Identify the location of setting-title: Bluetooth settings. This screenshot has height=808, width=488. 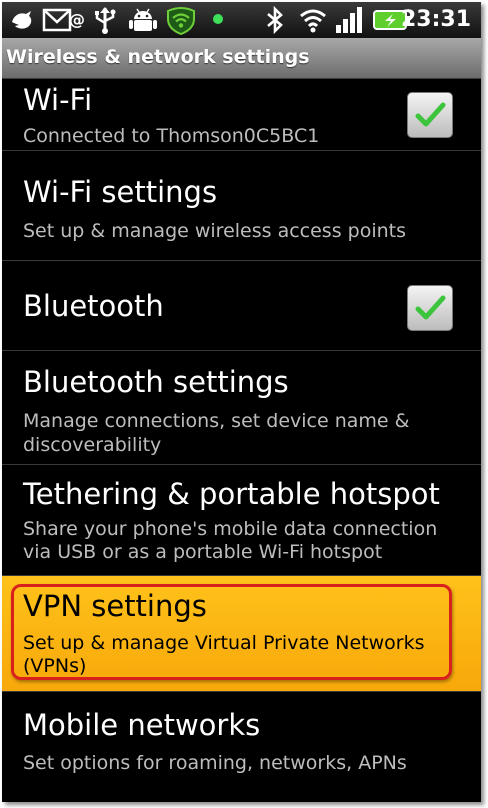
(156, 382).